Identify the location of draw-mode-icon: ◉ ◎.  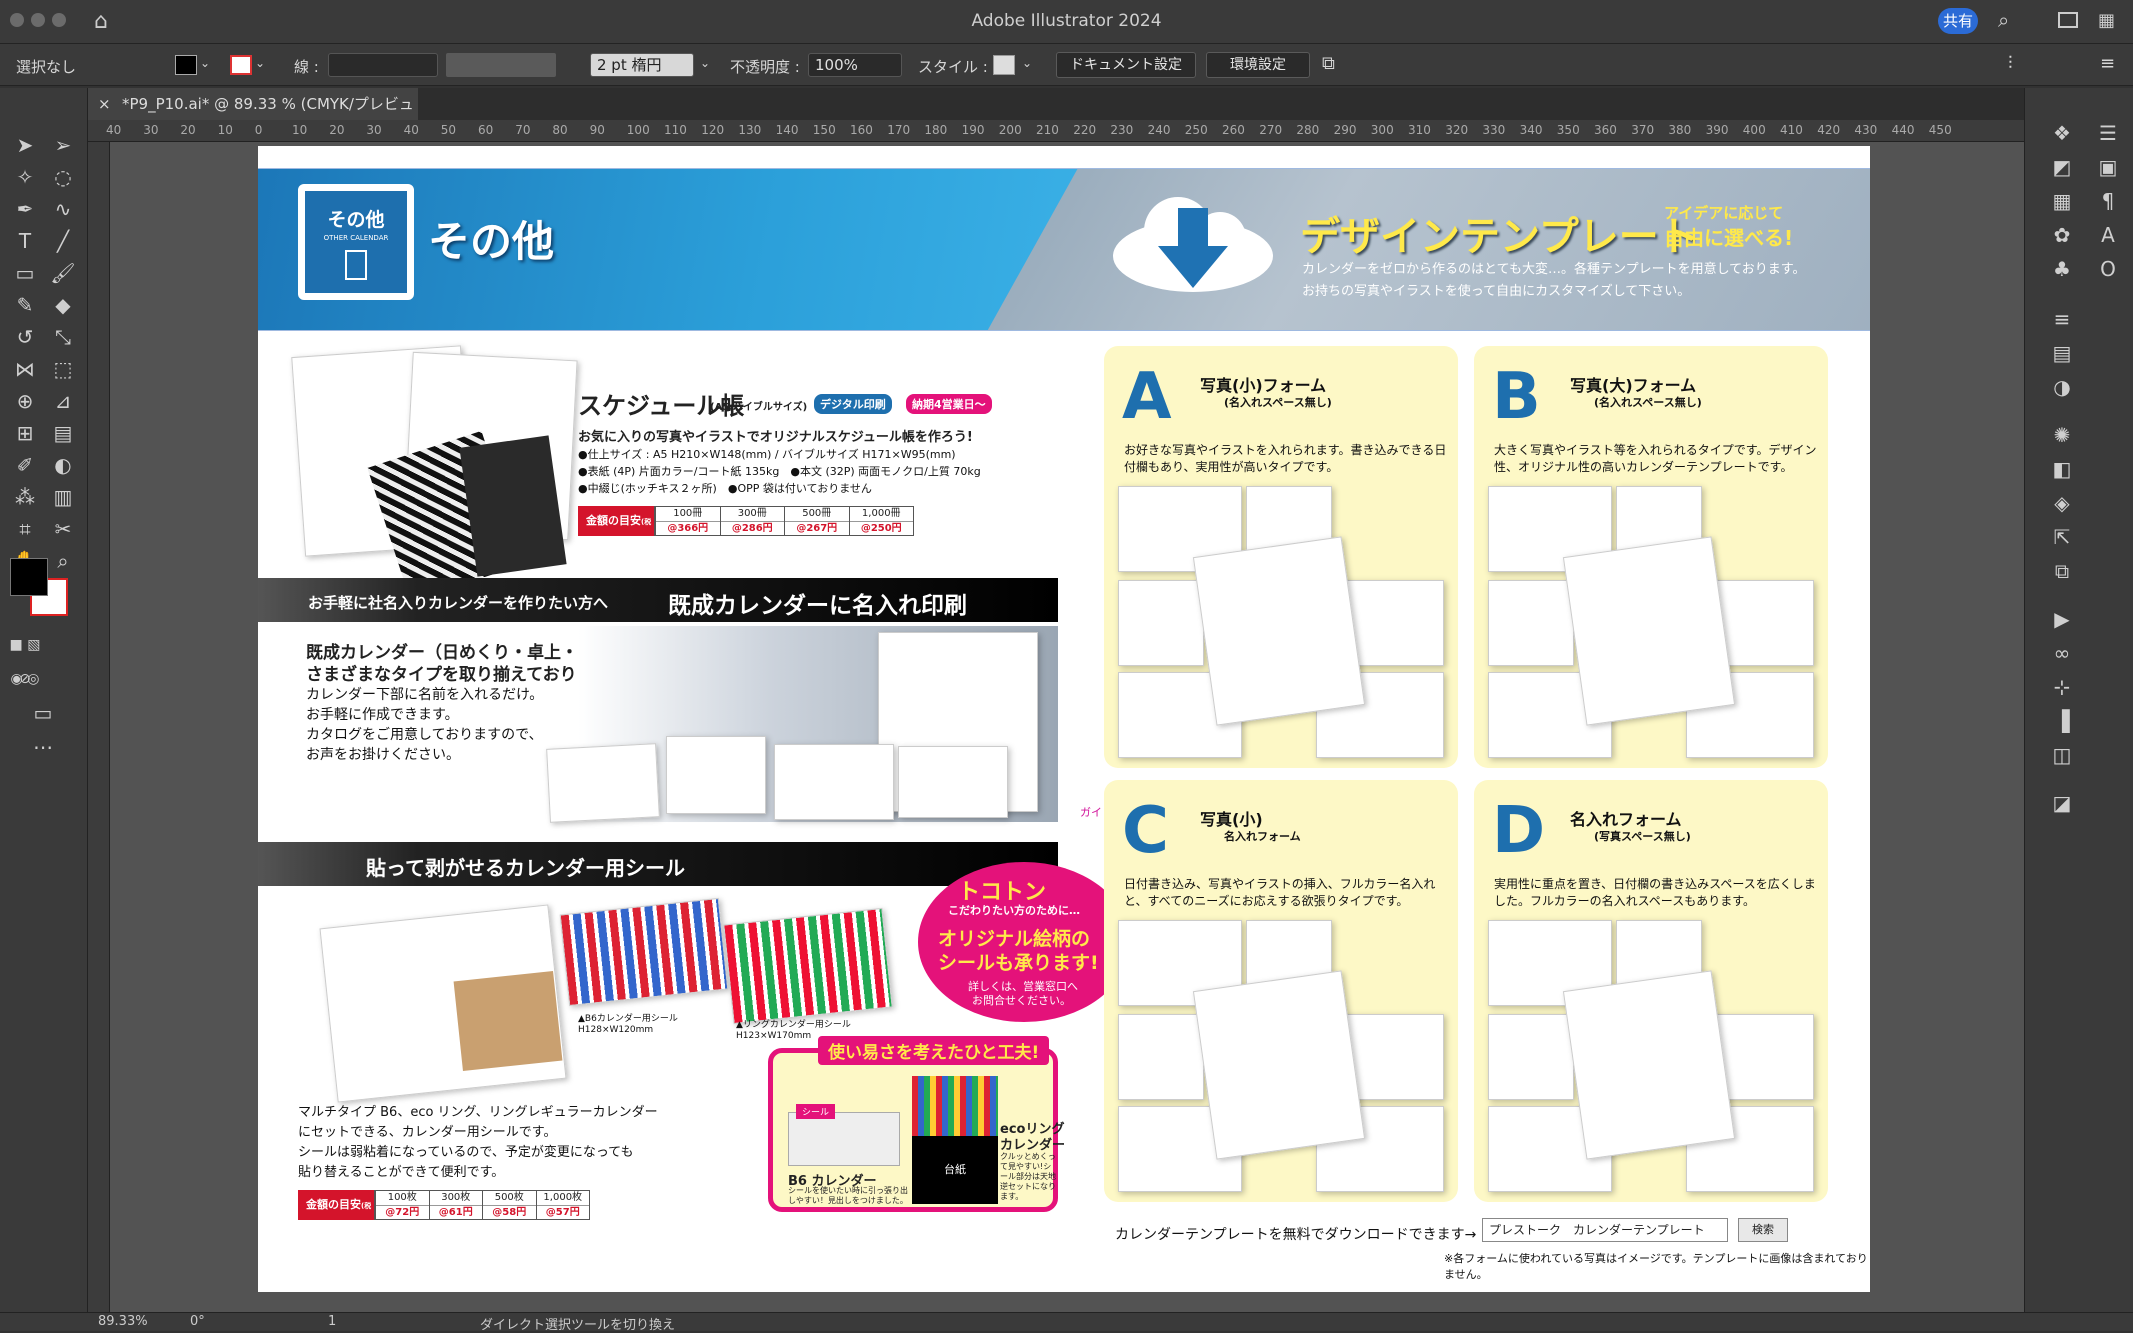
(25, 679).